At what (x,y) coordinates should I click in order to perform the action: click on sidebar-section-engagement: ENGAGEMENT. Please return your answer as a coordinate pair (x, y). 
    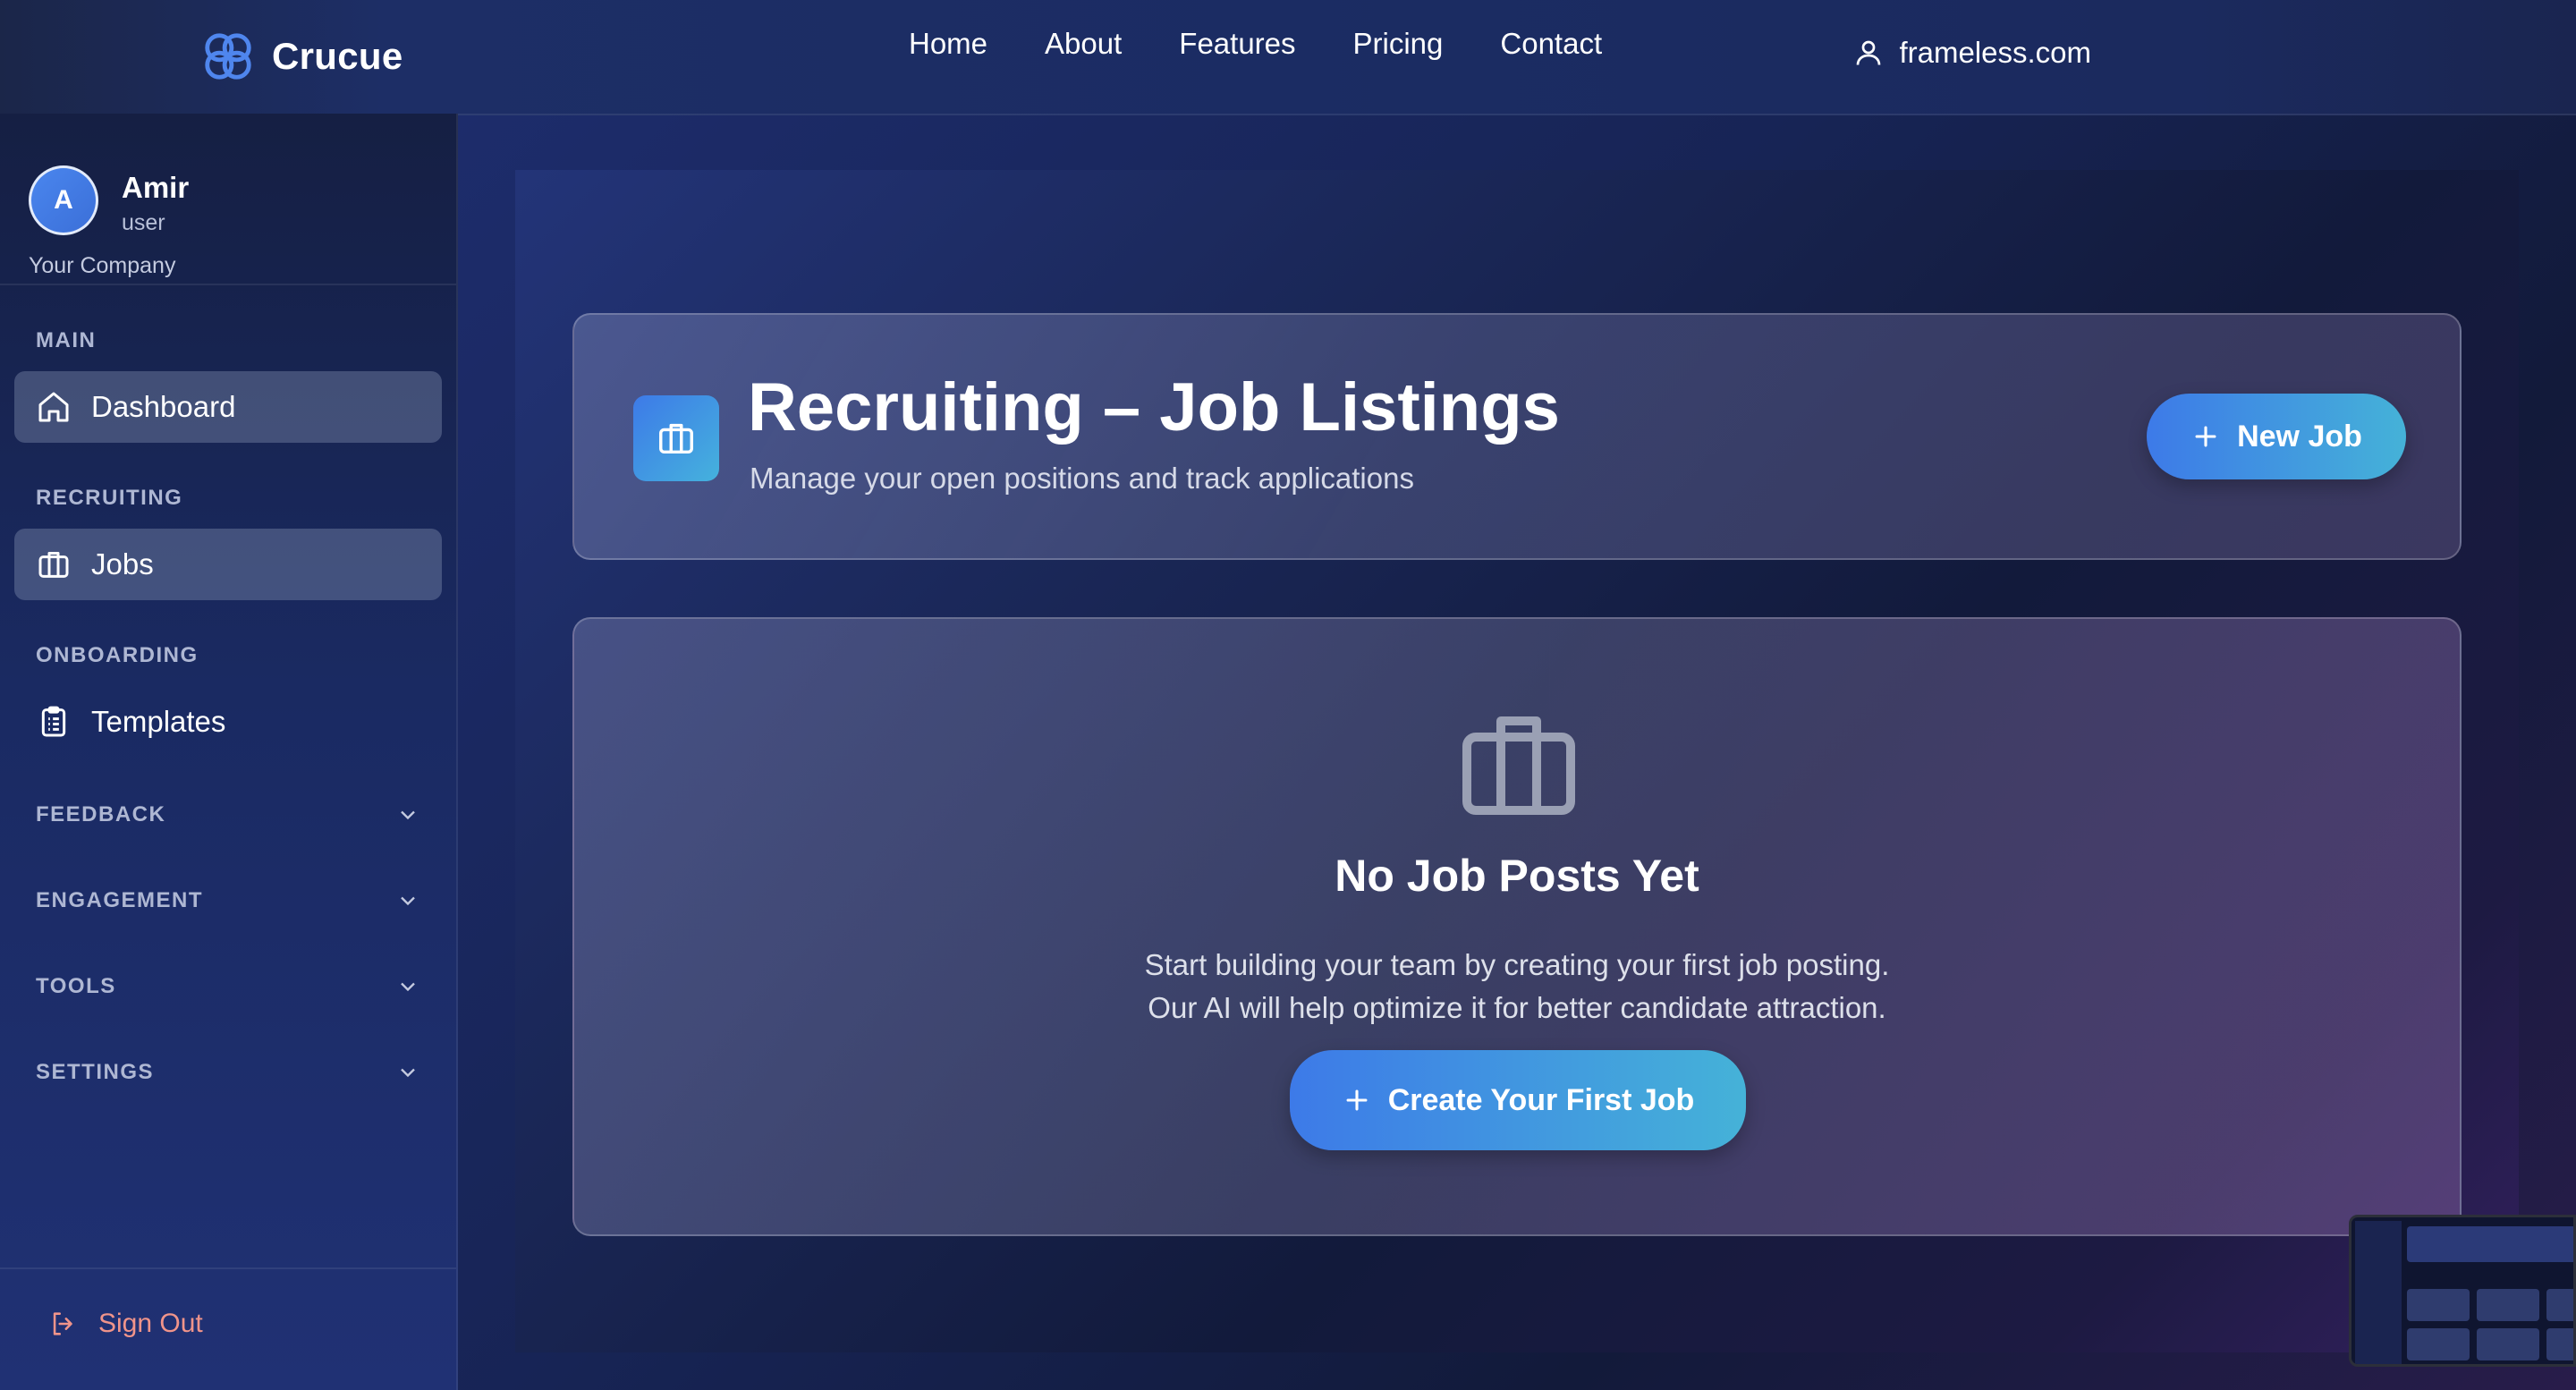
    Looking at the image, I should click on (228, 901).